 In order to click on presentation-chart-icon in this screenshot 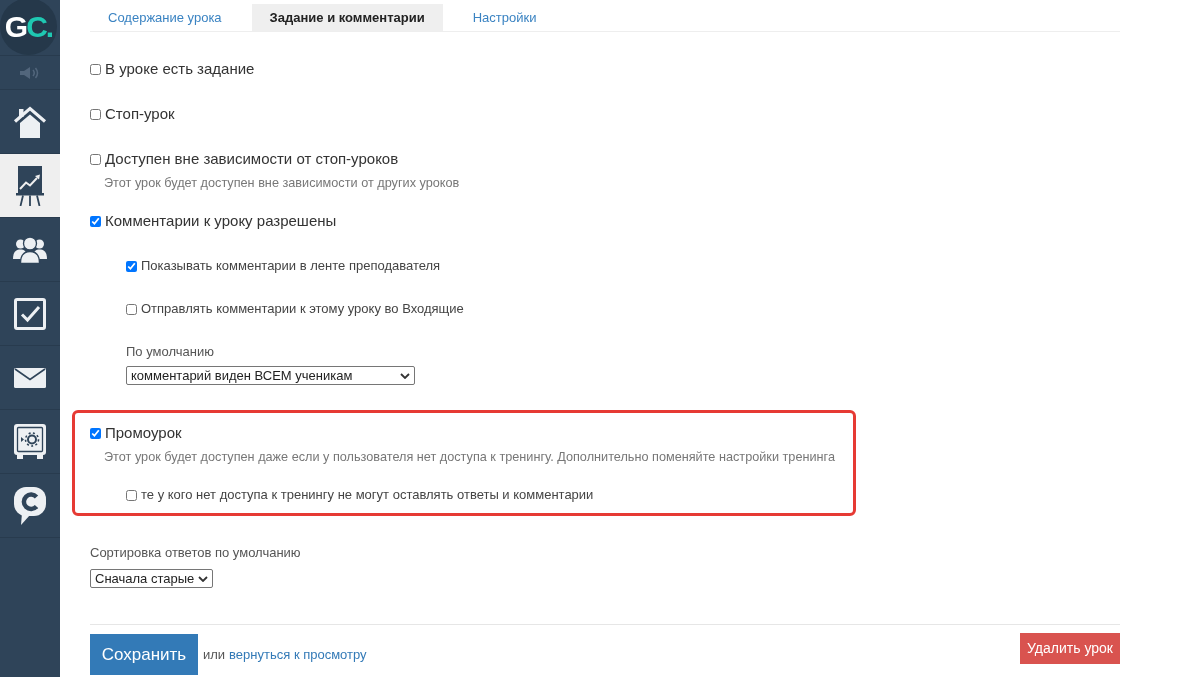, I will do `click(30, 185)`.